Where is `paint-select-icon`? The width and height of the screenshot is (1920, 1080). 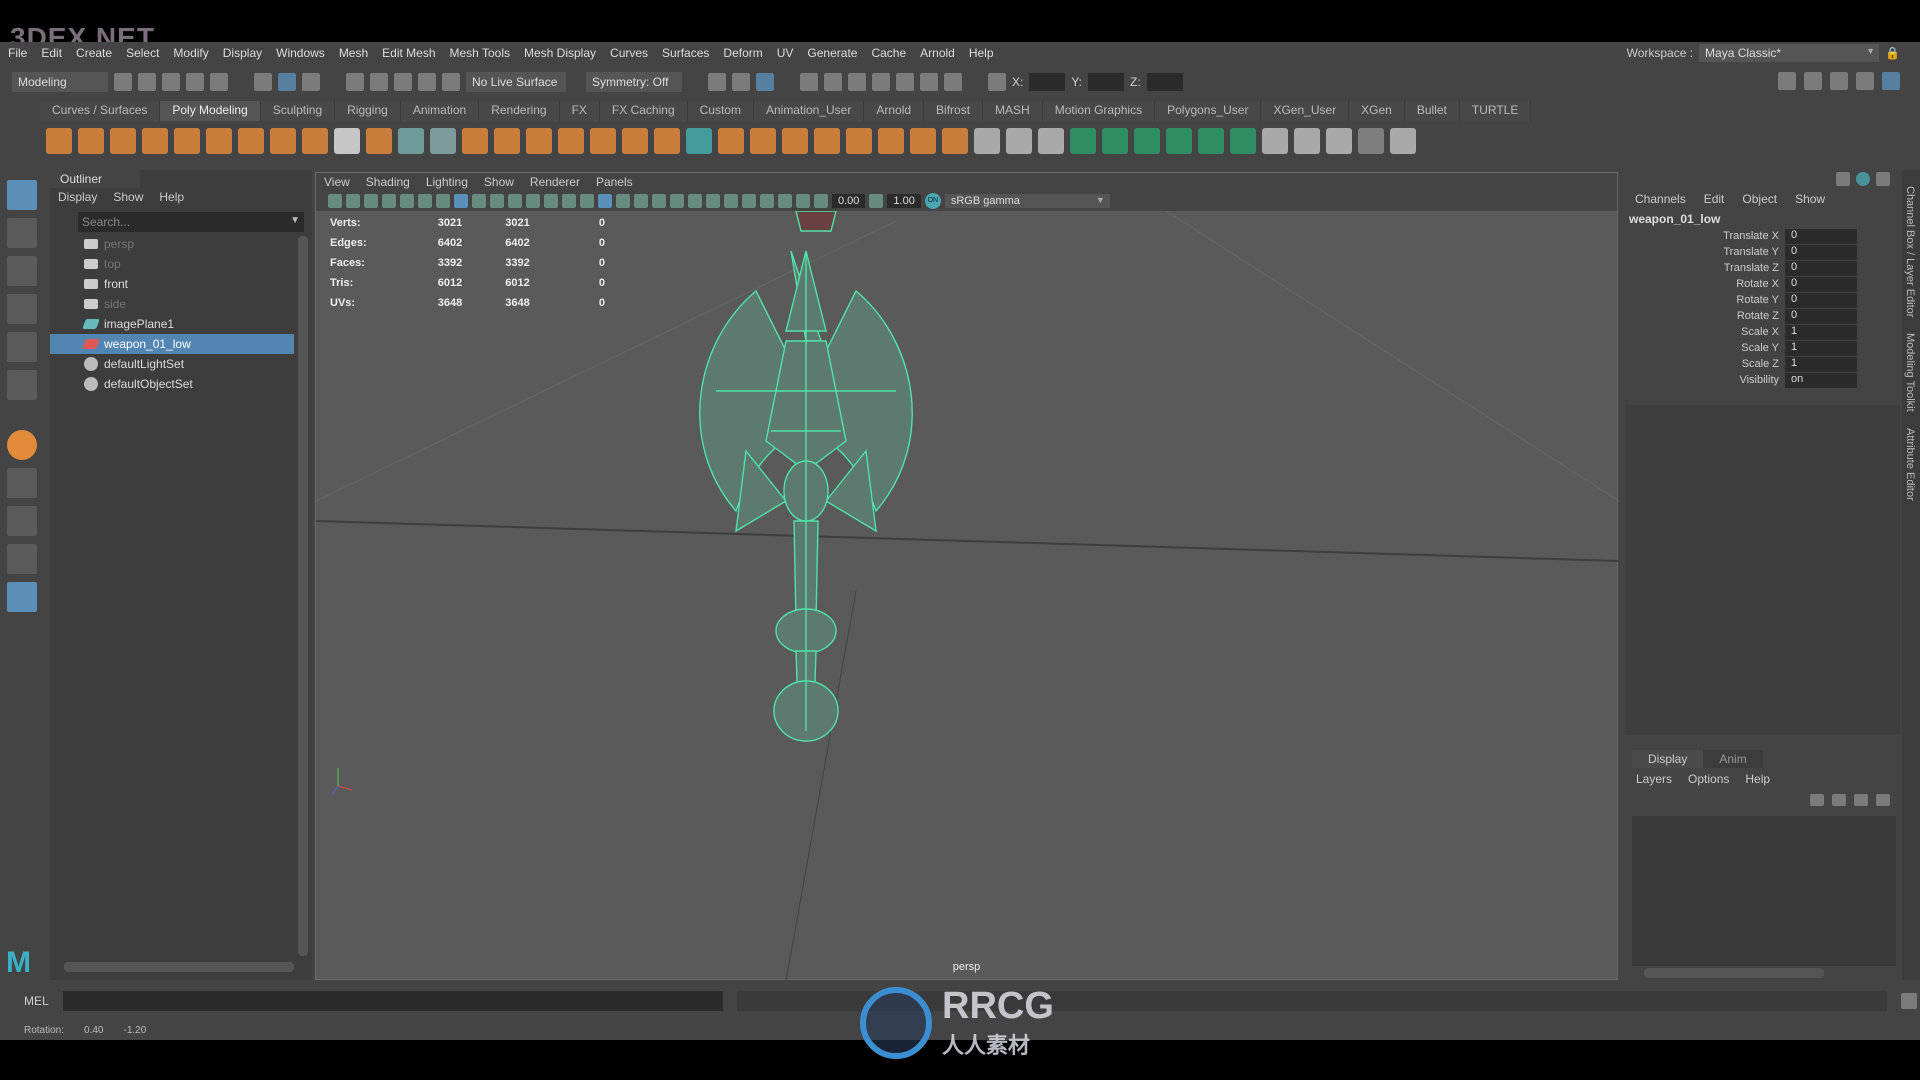 paint-select-icon is located at coordinates (22, 271).